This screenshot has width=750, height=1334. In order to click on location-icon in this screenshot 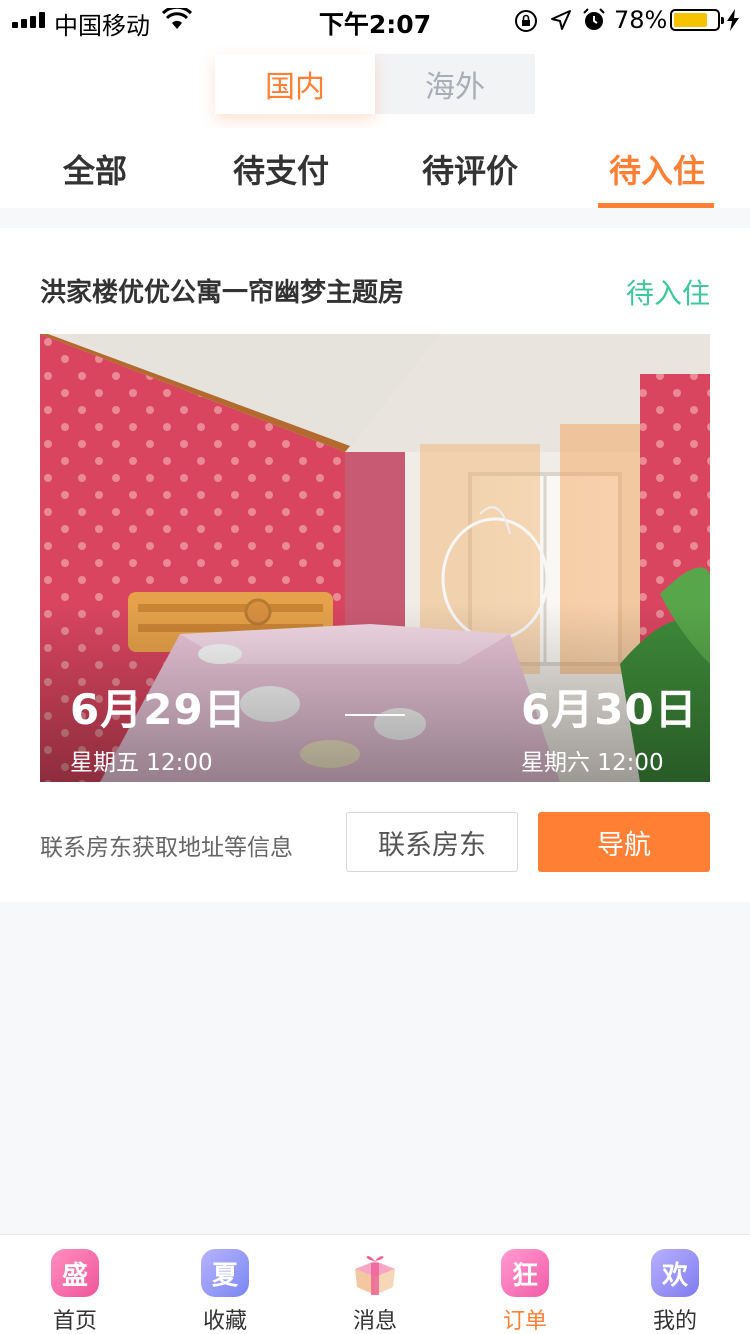, I will do `click(561, 20)`.